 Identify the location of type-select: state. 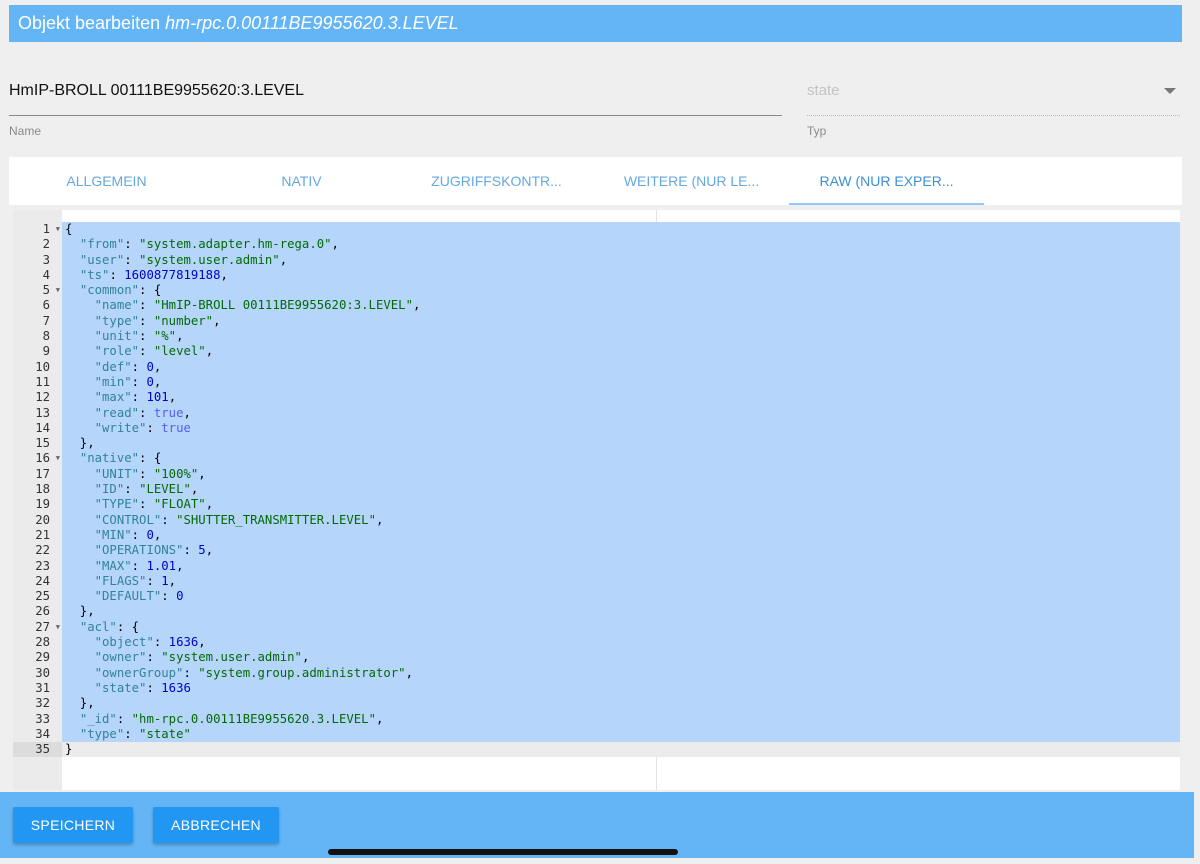
(993, 94).